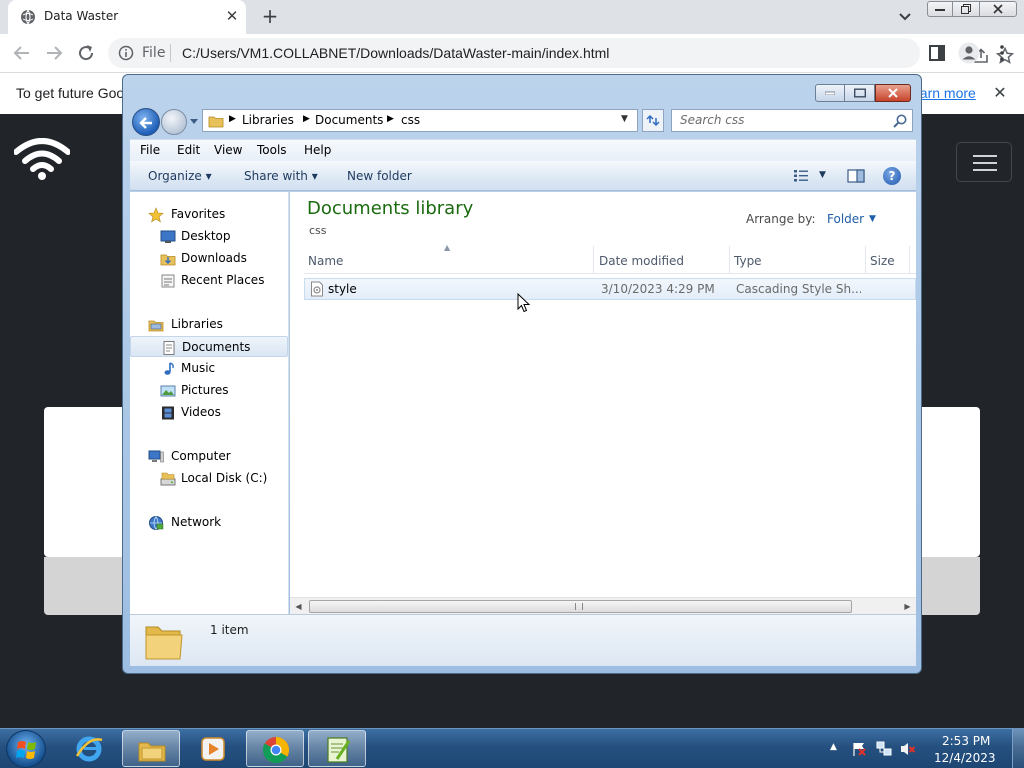 Image resolution: width=1024 pixels, height=768 pixels. What do you see at coordinates (966, 741) in the screenshot?
I see `clock-time: 2:53 PM` at bounding box center [966, 741].